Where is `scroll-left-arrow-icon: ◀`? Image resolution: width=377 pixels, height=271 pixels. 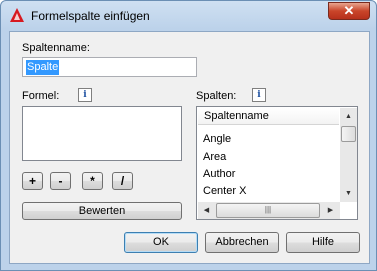
scroll-left-arrow-icon: ◀ is located at coordinates (206, 210).